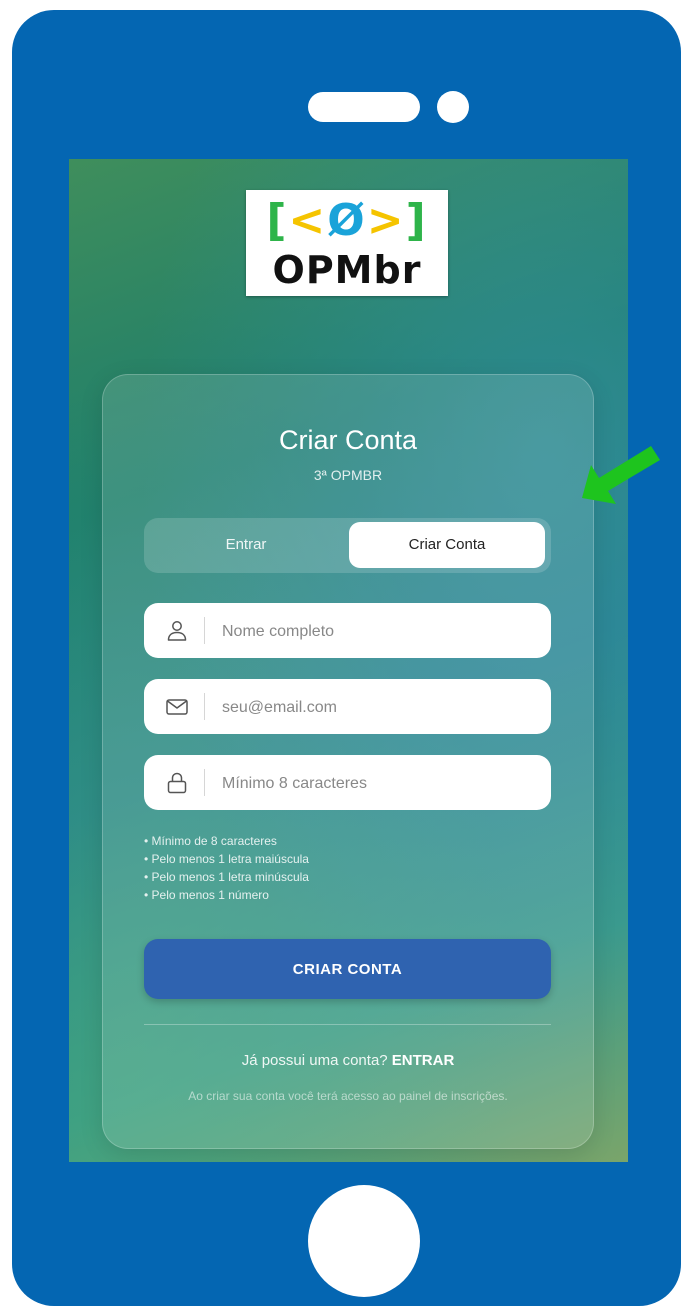 This screenshot has width=681, height=1306. What do you see at coordinates (354, 859) in the screenshot?
I see `password-rule: Pelo menos 1 letra maiúscula` at bounding box center [354, 859].